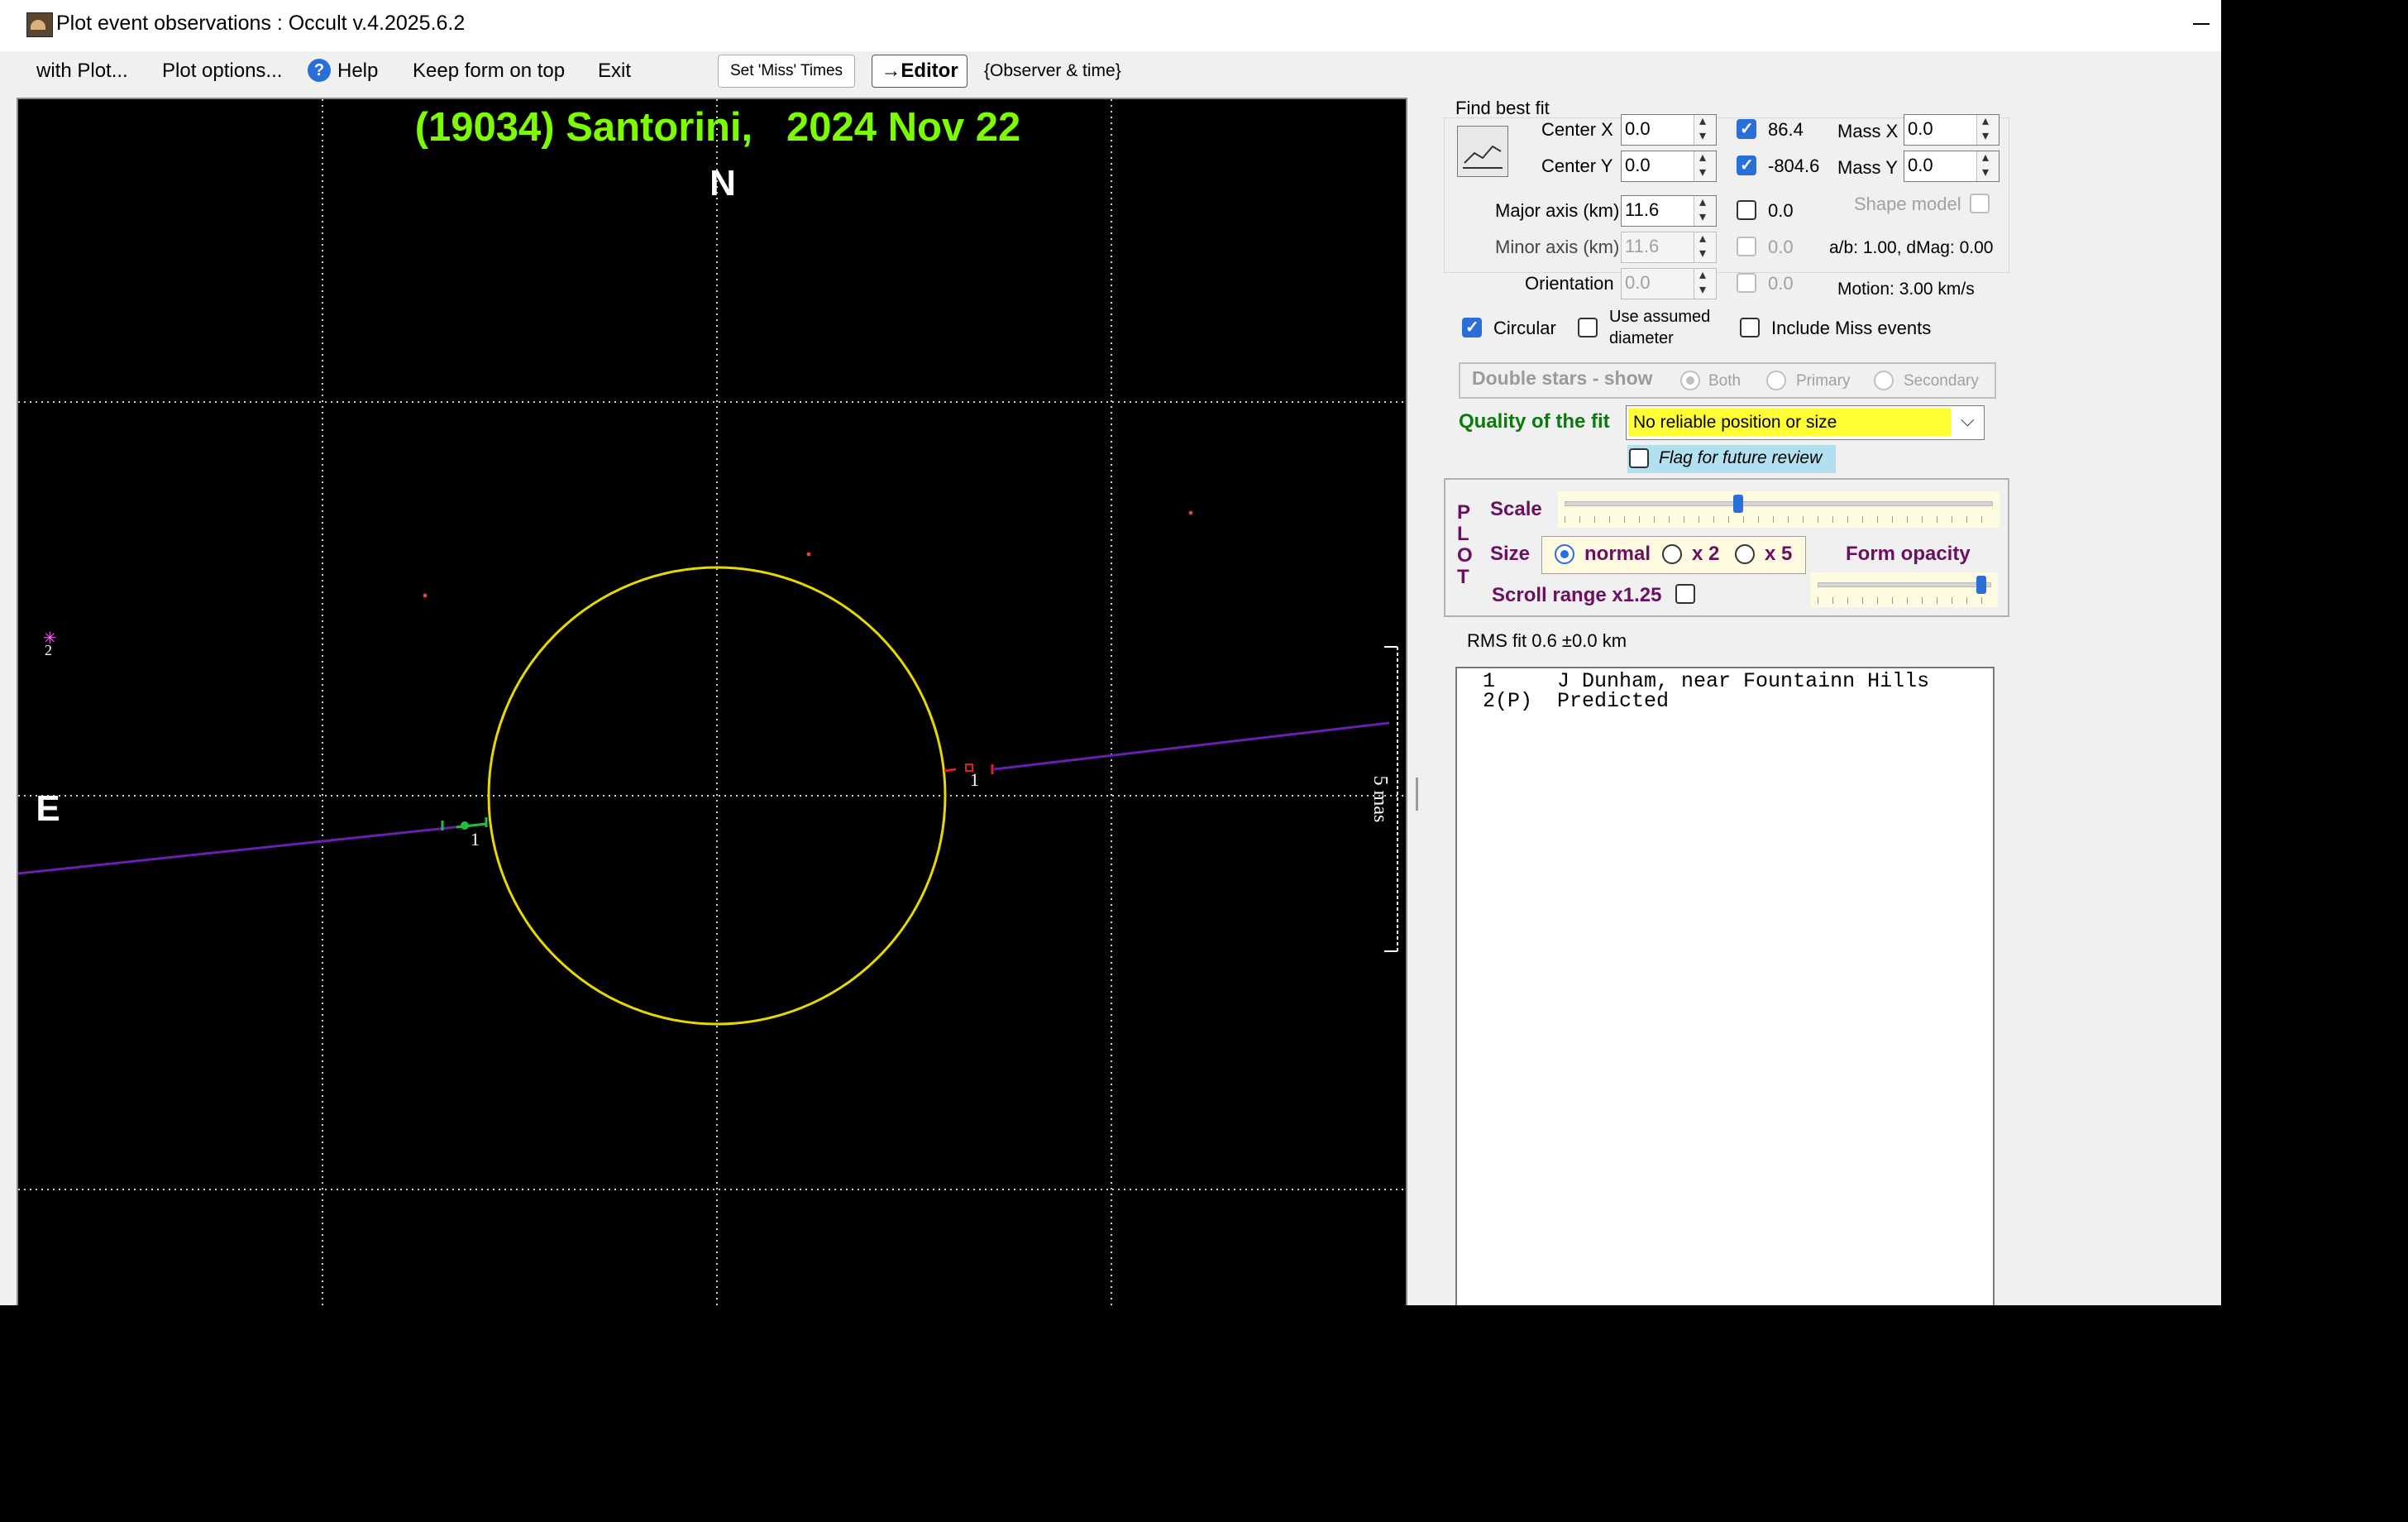 The height and width of the screenshot is (1522, 2408). I want to click on center-y-stepper: 0.0, so click(1669, 166).